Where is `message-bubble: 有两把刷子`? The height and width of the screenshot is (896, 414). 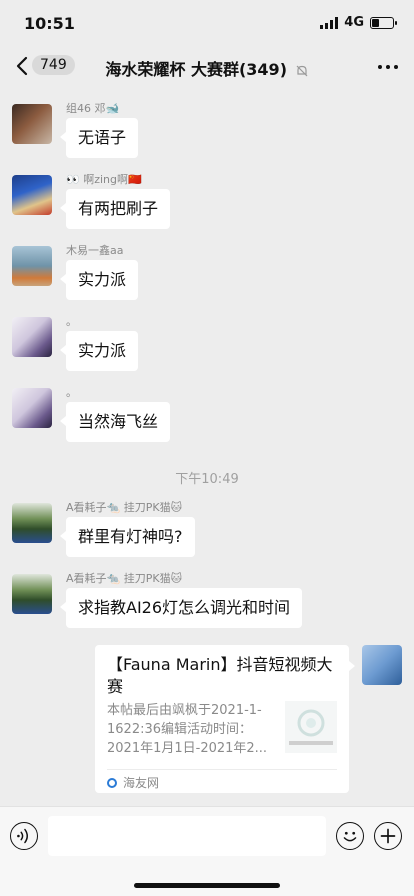 message-bubble: 有两把刷子 is located at coordinates (115, 209).